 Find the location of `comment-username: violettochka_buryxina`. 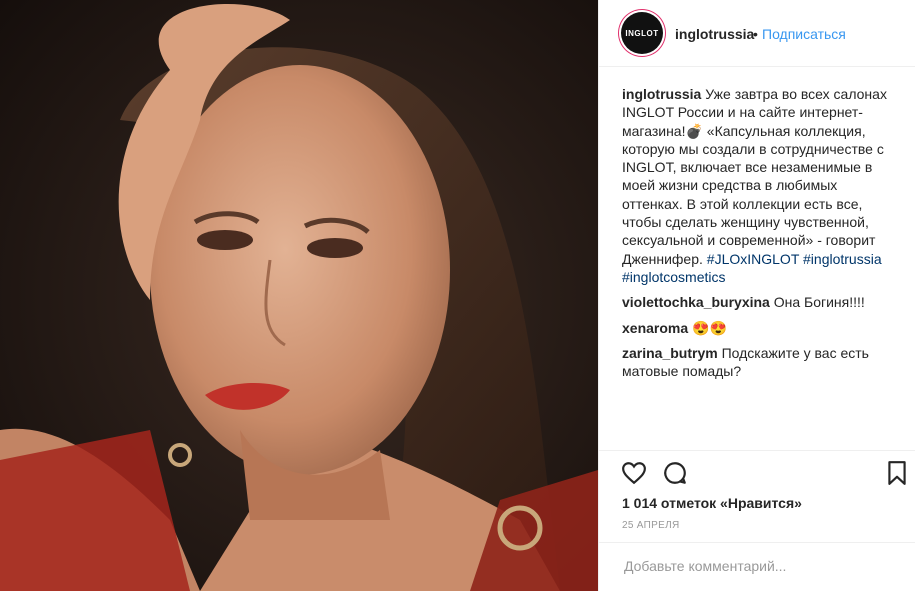

comment-username: violettochka_buryxina is located at coordinates (696, 302).